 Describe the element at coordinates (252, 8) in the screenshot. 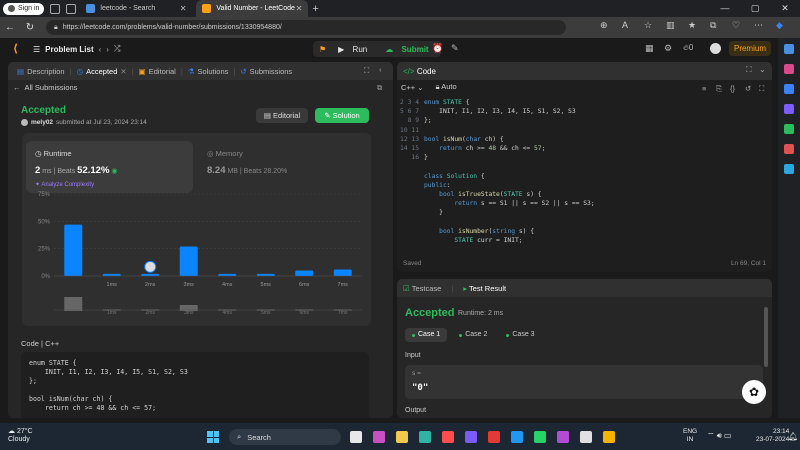

I see `browser-tab-leetcode: Valid Number - LeetCode ✕` at that location.